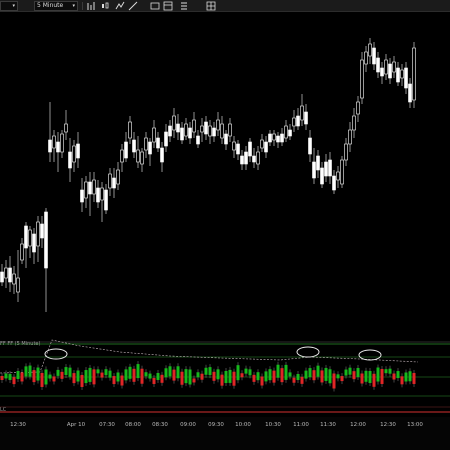 The width and height of the screenshot is (450, 450). What do you see at coordinates (160, 425) in the screenshot?
I see `time-axis-tick-label: 08:30` at bounding box center [160, 425].